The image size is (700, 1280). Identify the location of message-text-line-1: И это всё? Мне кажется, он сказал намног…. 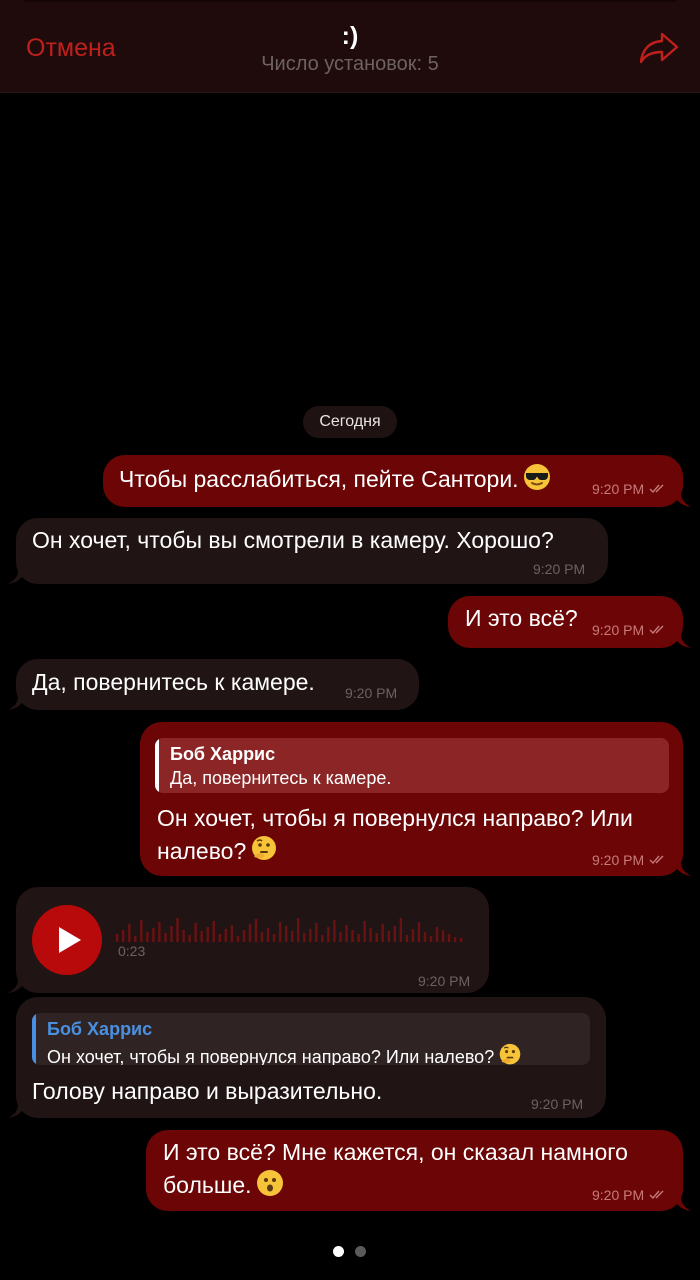
(395, 1152).